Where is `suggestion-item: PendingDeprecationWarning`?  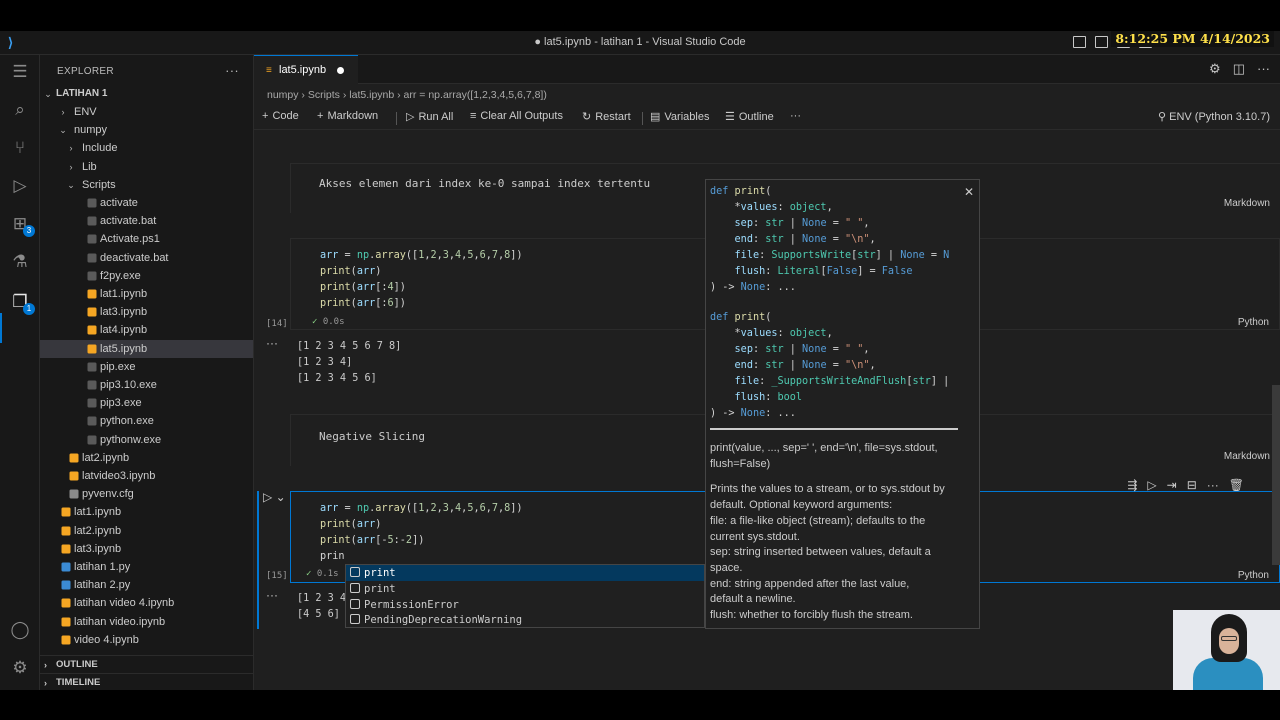
suggestion-item: PendingDeprecationWarning is located at coordinates (525, 620).